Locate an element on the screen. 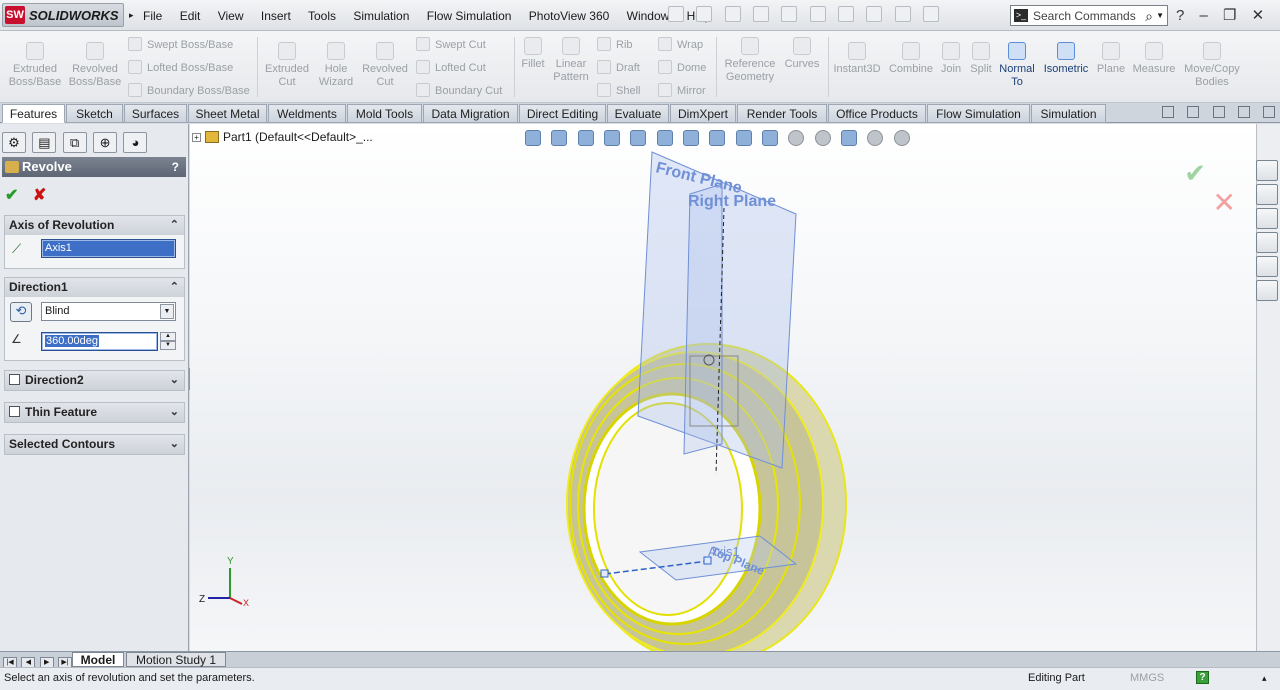  menu-tools: Tools is located at coordinates (322, 16).